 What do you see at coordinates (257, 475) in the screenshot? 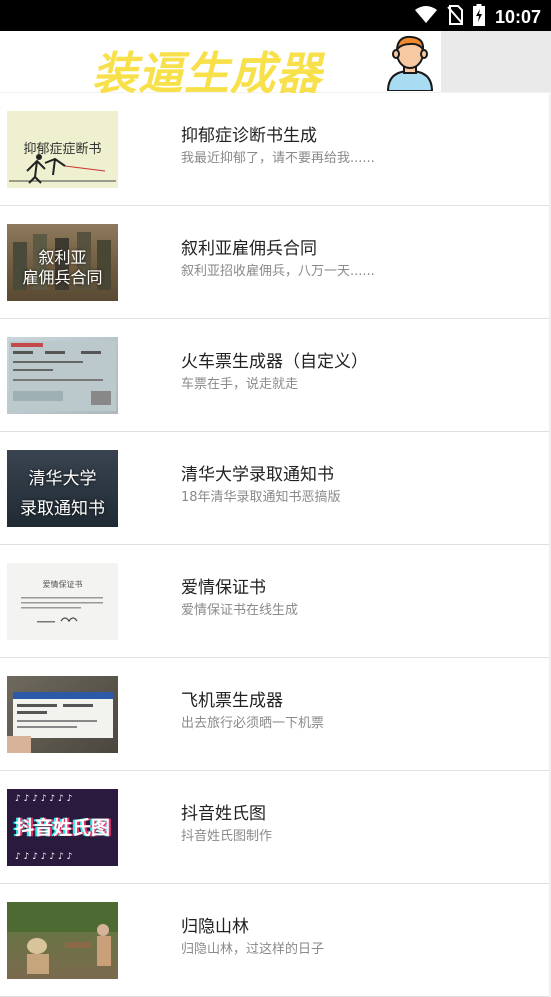
I see `item-title: 清华大学录取通知书` at bounding box center [257, 475].